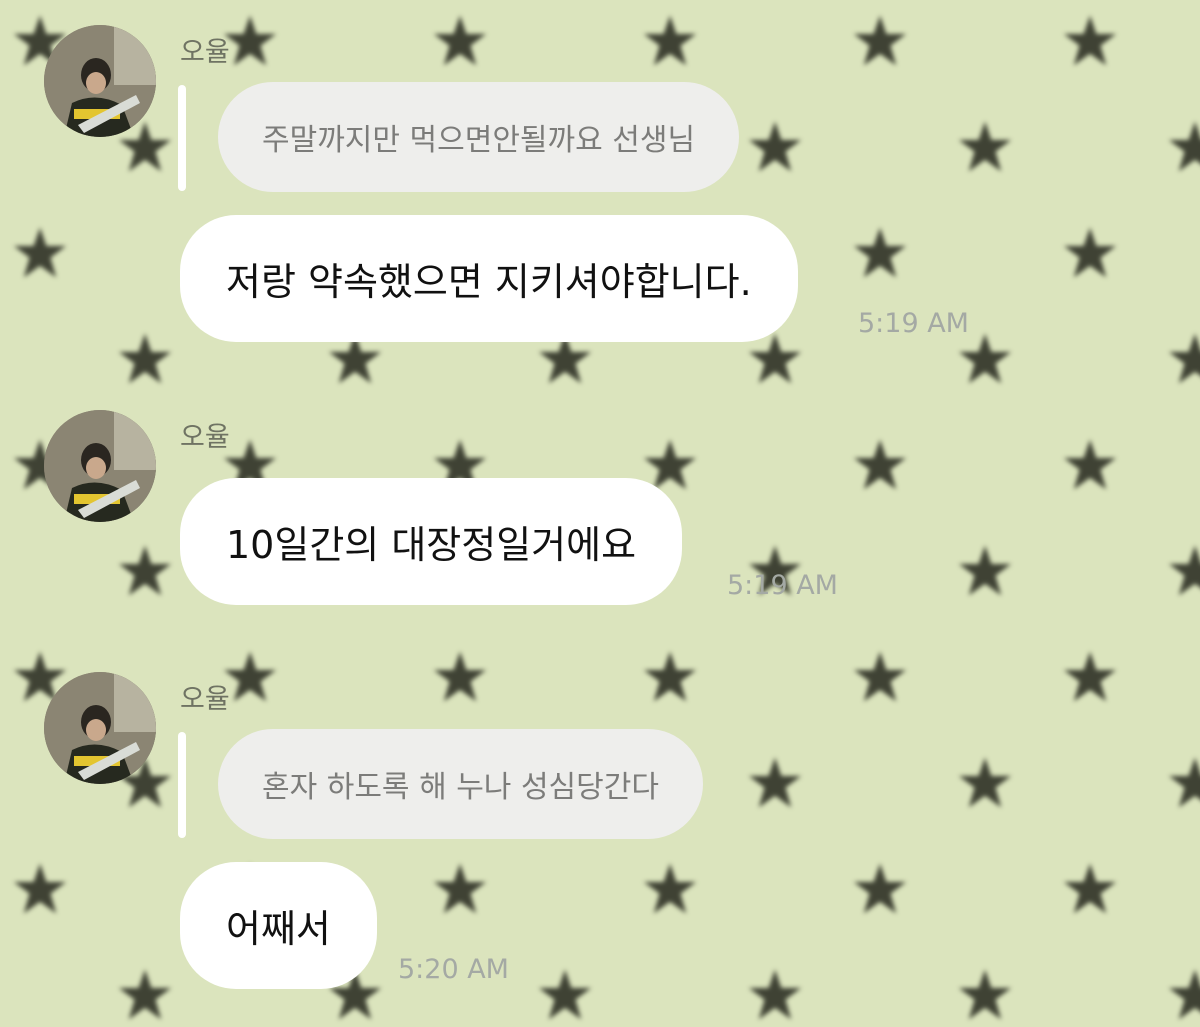  Describe the element at coordinates (460, 784) in the screenshot. I see `reply-quote-bubble: 혼자 하도록 해 누나 성심당간다` at that location.